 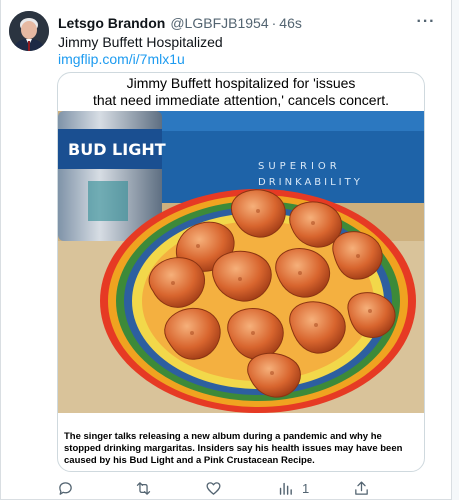 I want to click on share-icon, so click(x=361, y=487).